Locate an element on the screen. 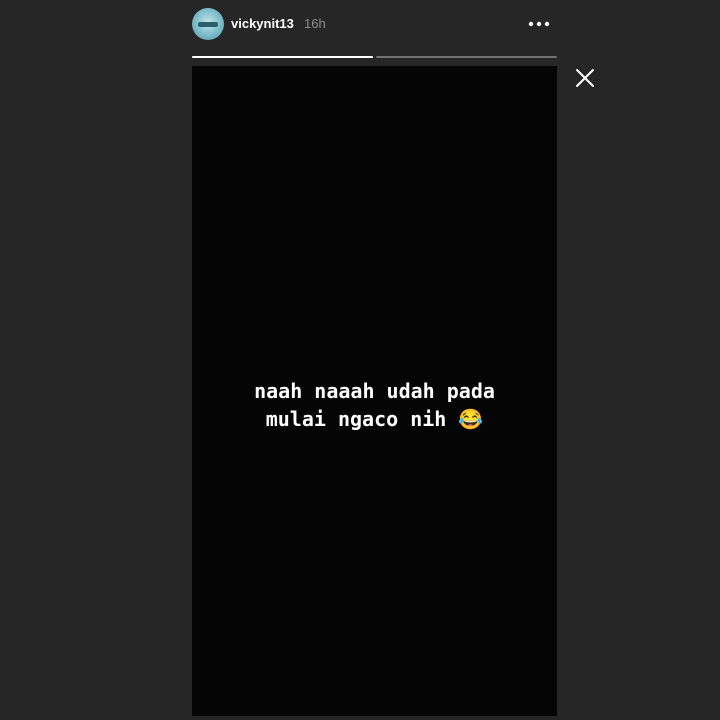 The image size is (720, 720). story-progress-bar is located at coordinates (374, 57).